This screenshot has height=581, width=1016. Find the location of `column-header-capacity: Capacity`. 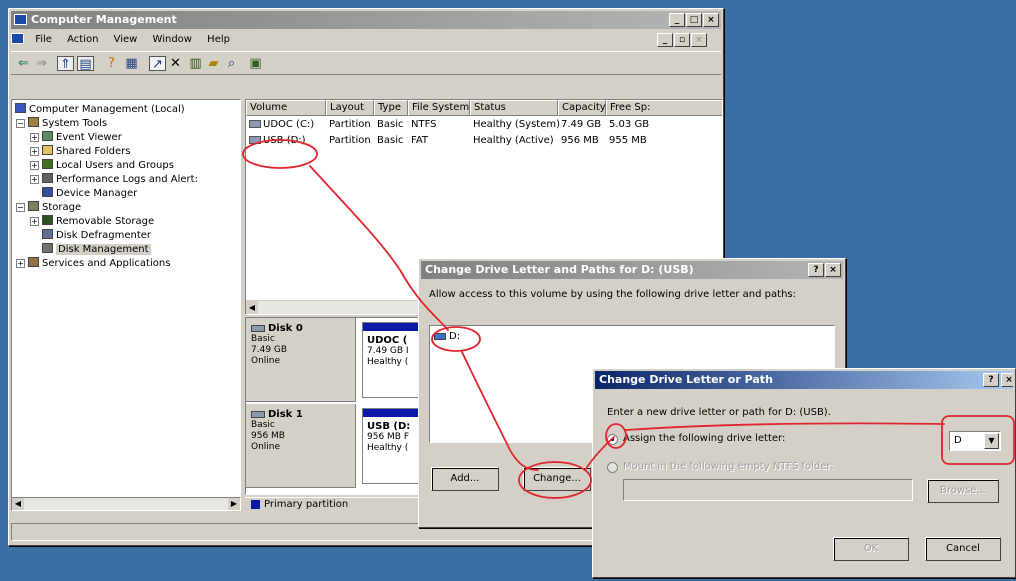

column-header-capacity: Capacity is located at coordinates (582, 108).